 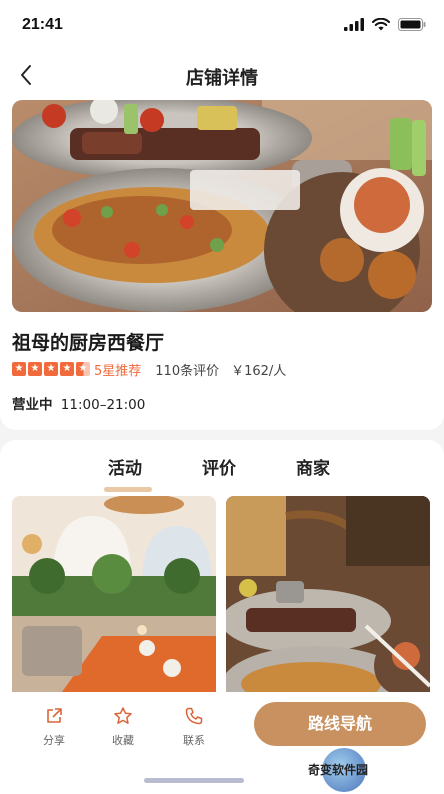 I want to click on favorite-label: 收藏, so click(x=123, y=740).